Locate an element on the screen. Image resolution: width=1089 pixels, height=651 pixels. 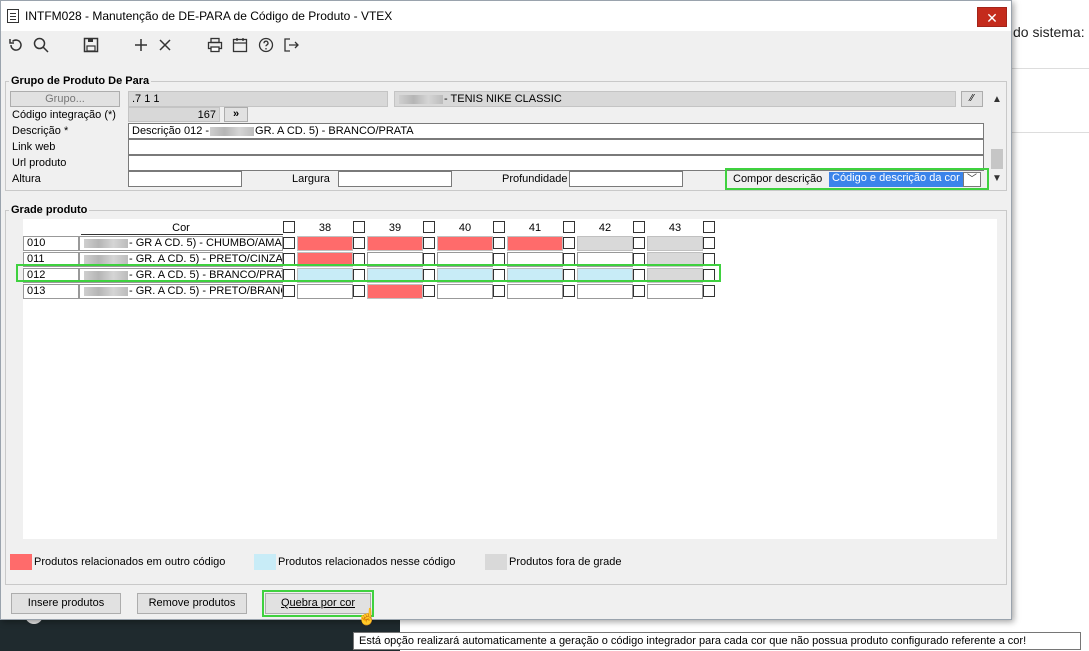
row-code-cell: 013 is located at coordinates (51, 291).